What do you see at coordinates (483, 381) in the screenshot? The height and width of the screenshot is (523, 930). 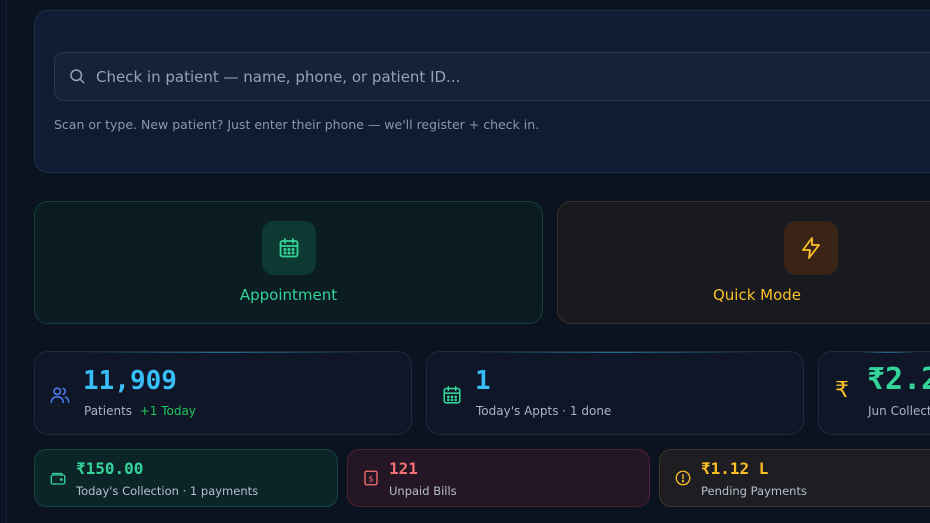 I see `appointments-count: 1` at bounding box center [483, 381].